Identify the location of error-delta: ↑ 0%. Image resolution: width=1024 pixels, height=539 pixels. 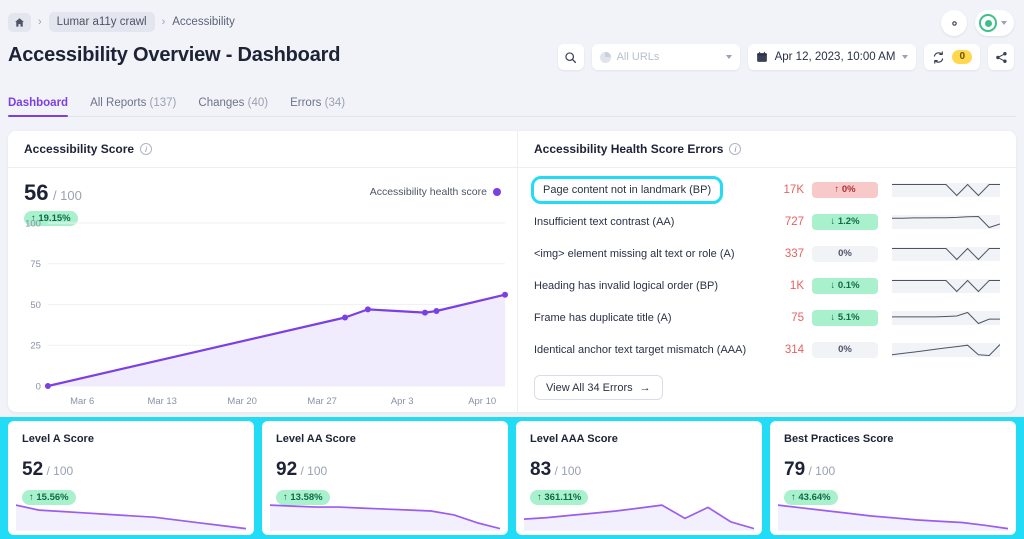
(845, 190).